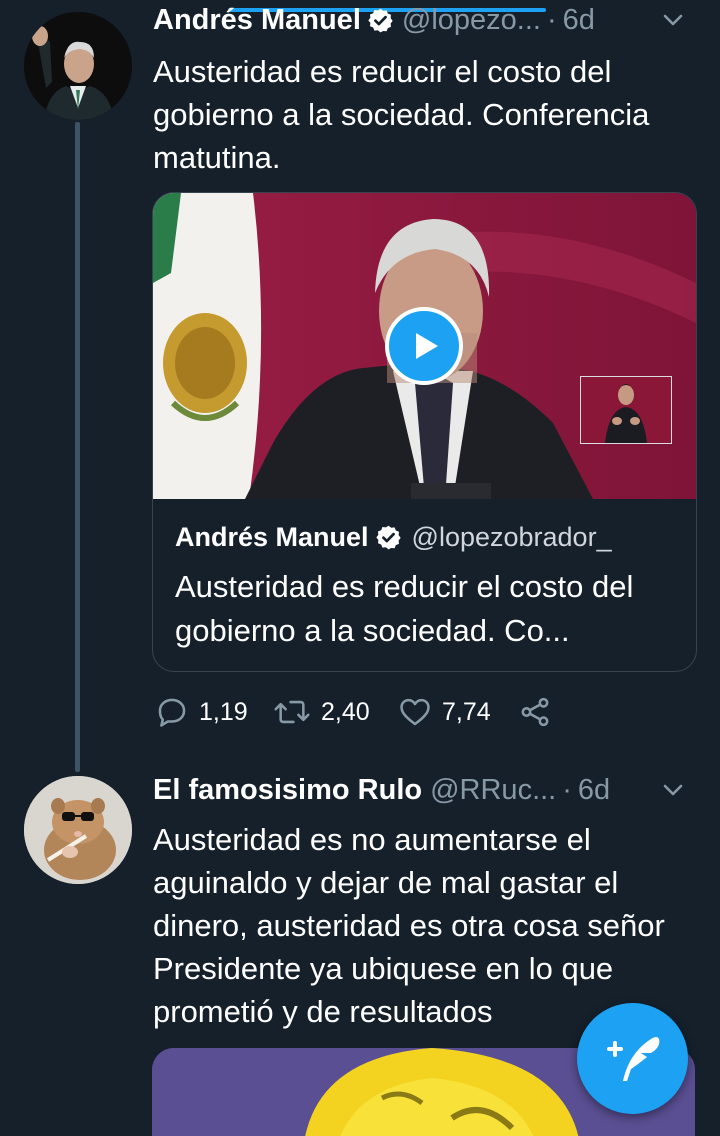 Image resolution: width=720 pixels, height=1136 pixels. I want to click on display-name: Andrés Manuel, so click(257, 20).